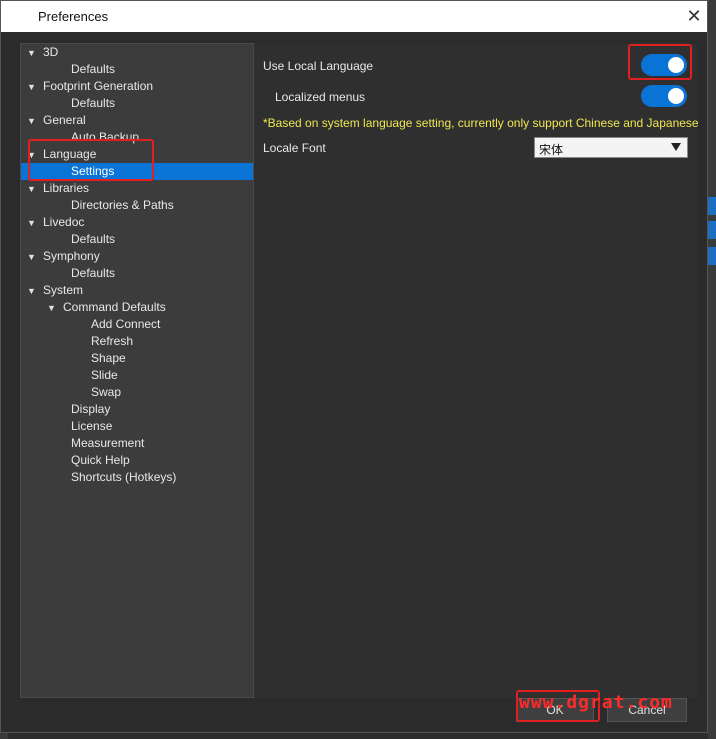  What do you see at coordinates (104, 375) in the screenshot?
I see `tree-item-label: Slide` at bounding box center [104, 375].